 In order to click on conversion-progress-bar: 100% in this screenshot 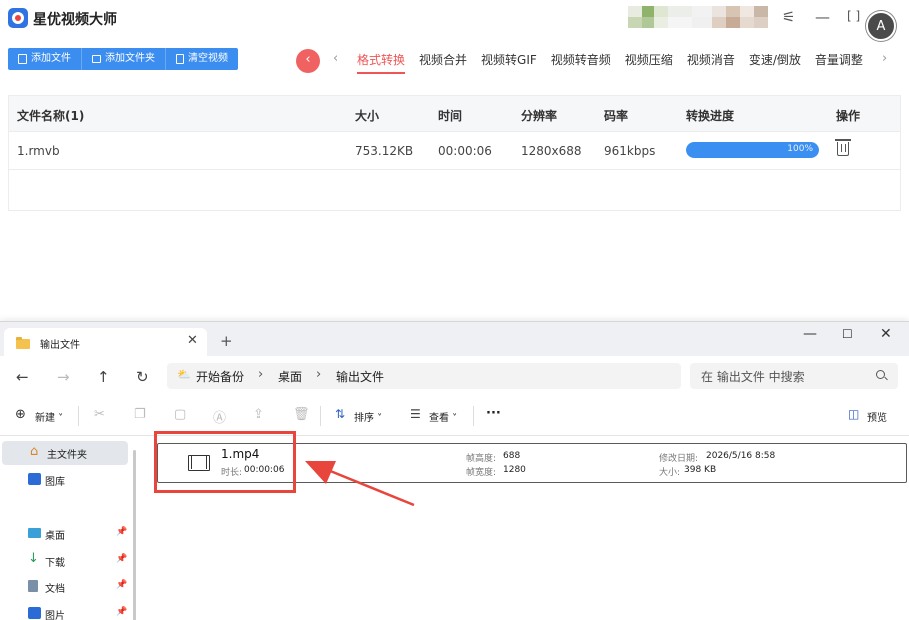, I will do `click(752, 150)`.